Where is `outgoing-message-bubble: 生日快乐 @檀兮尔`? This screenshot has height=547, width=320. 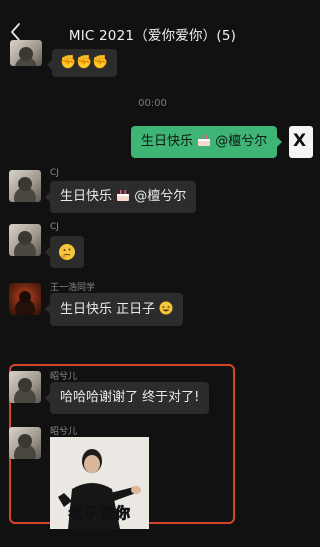
outgoing-message-bubble: 生日快乐 @檀兮尔 is located at coordinates (207, 142).